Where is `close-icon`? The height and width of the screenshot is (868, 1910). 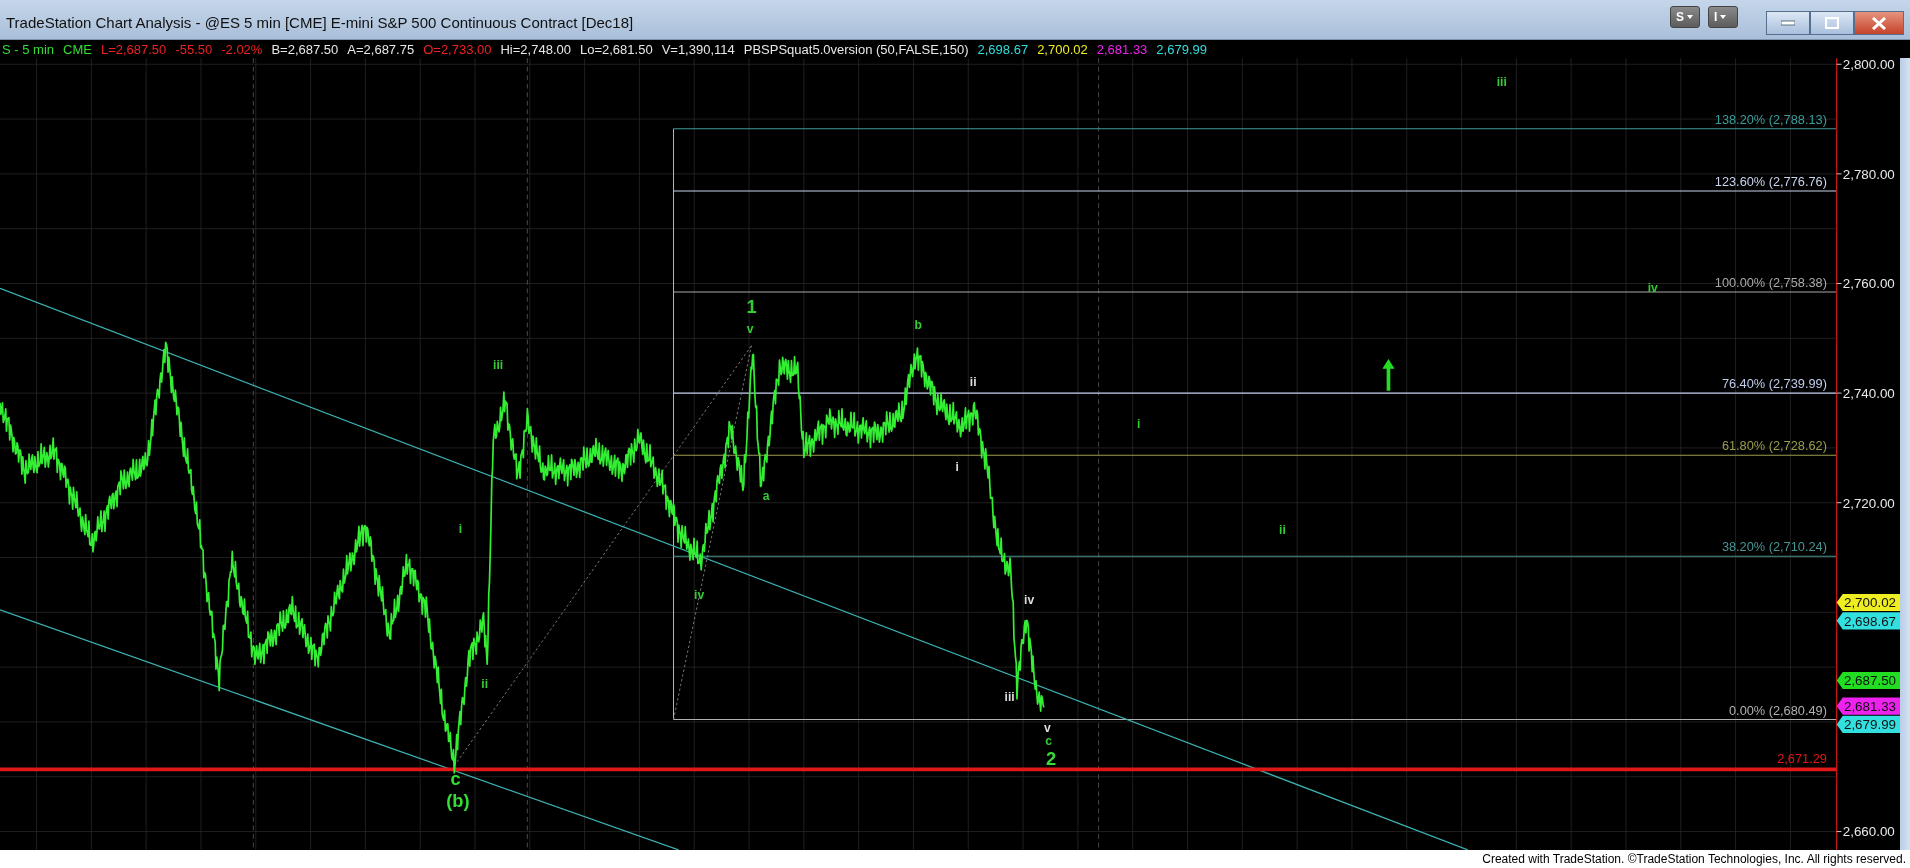
close-icon is located at coordinates (1879, 23).